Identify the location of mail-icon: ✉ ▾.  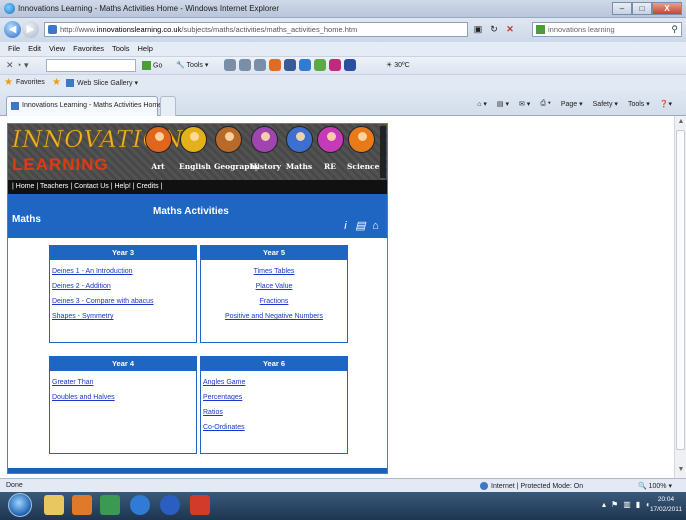
(524, 104).